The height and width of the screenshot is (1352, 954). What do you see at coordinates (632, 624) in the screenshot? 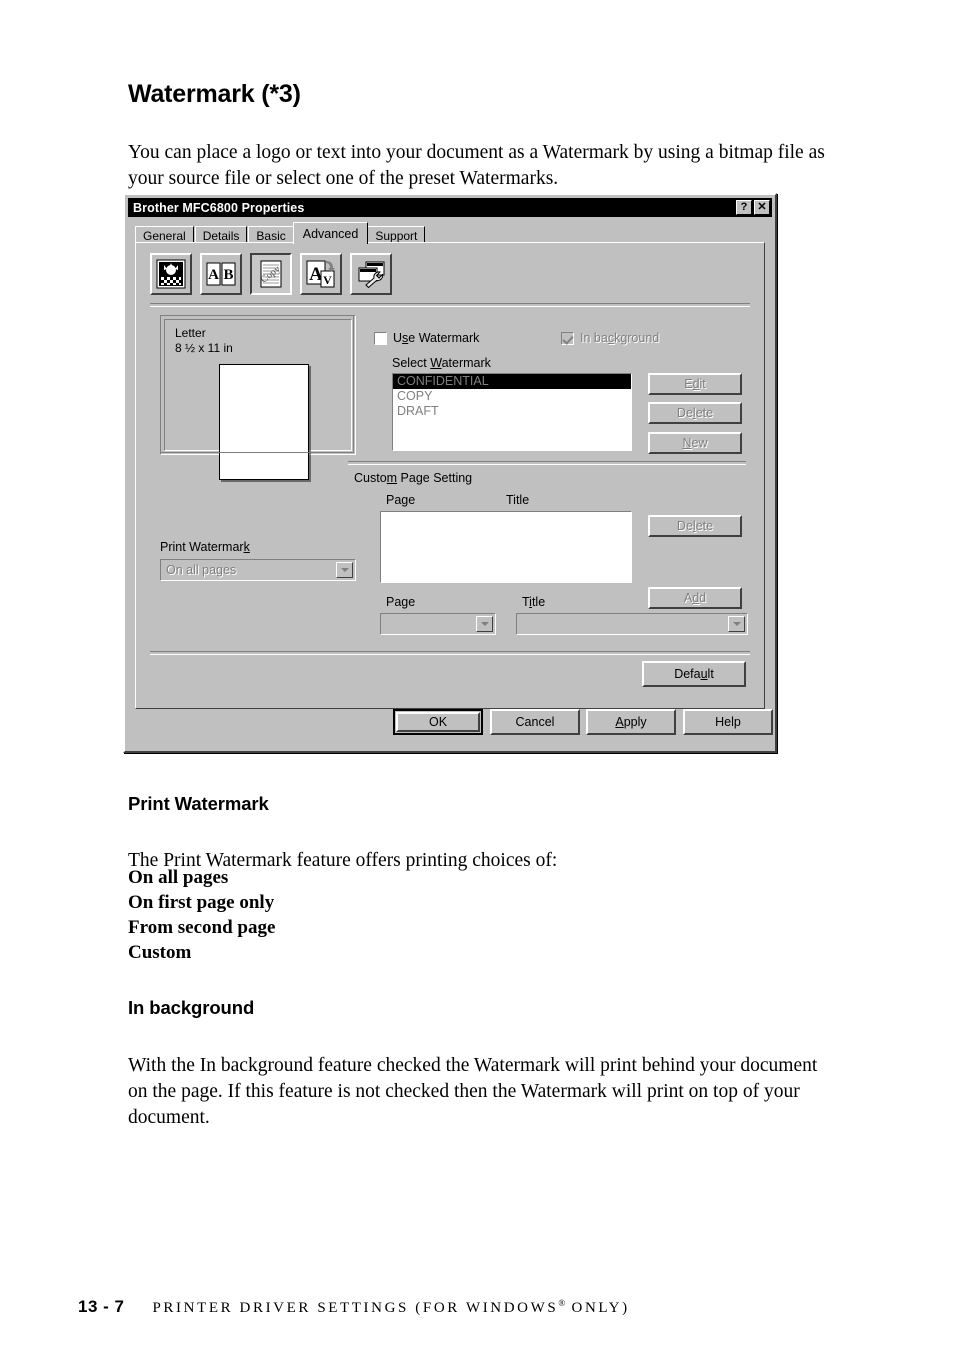
I see `title-field-select` at bounding box center [632, 624].